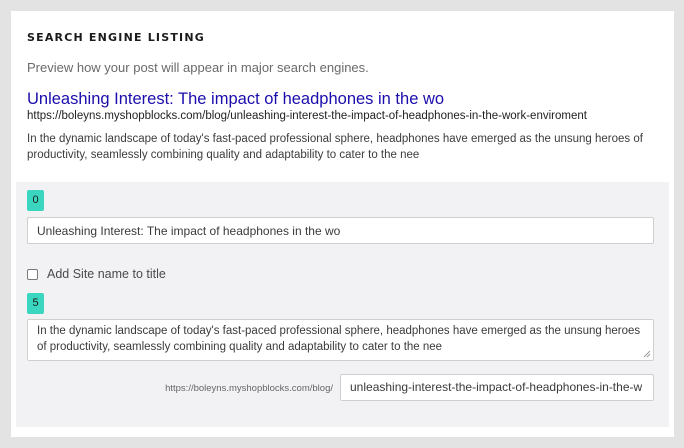  What do you see at coordinates (35, 303) in the screenshot?
I see `description-character-counter: 5` at bounding box center [35, 303].